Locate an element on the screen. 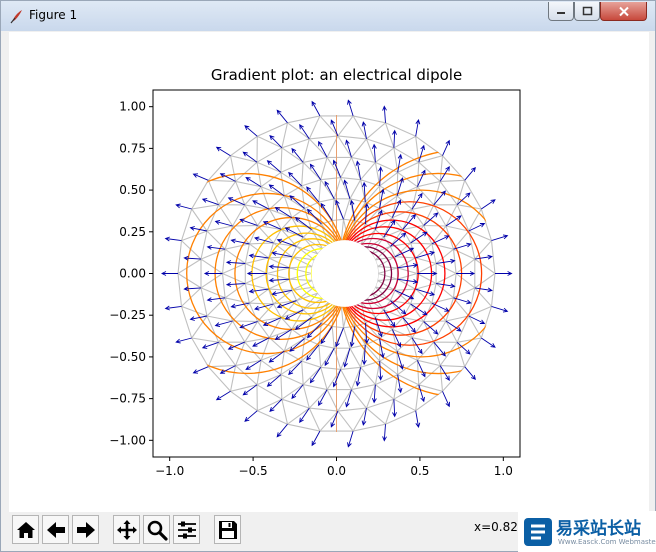 The height and width of the screenshot is (552, 656). y-tick-label: −0.25 is located at coordinates (127, 315).